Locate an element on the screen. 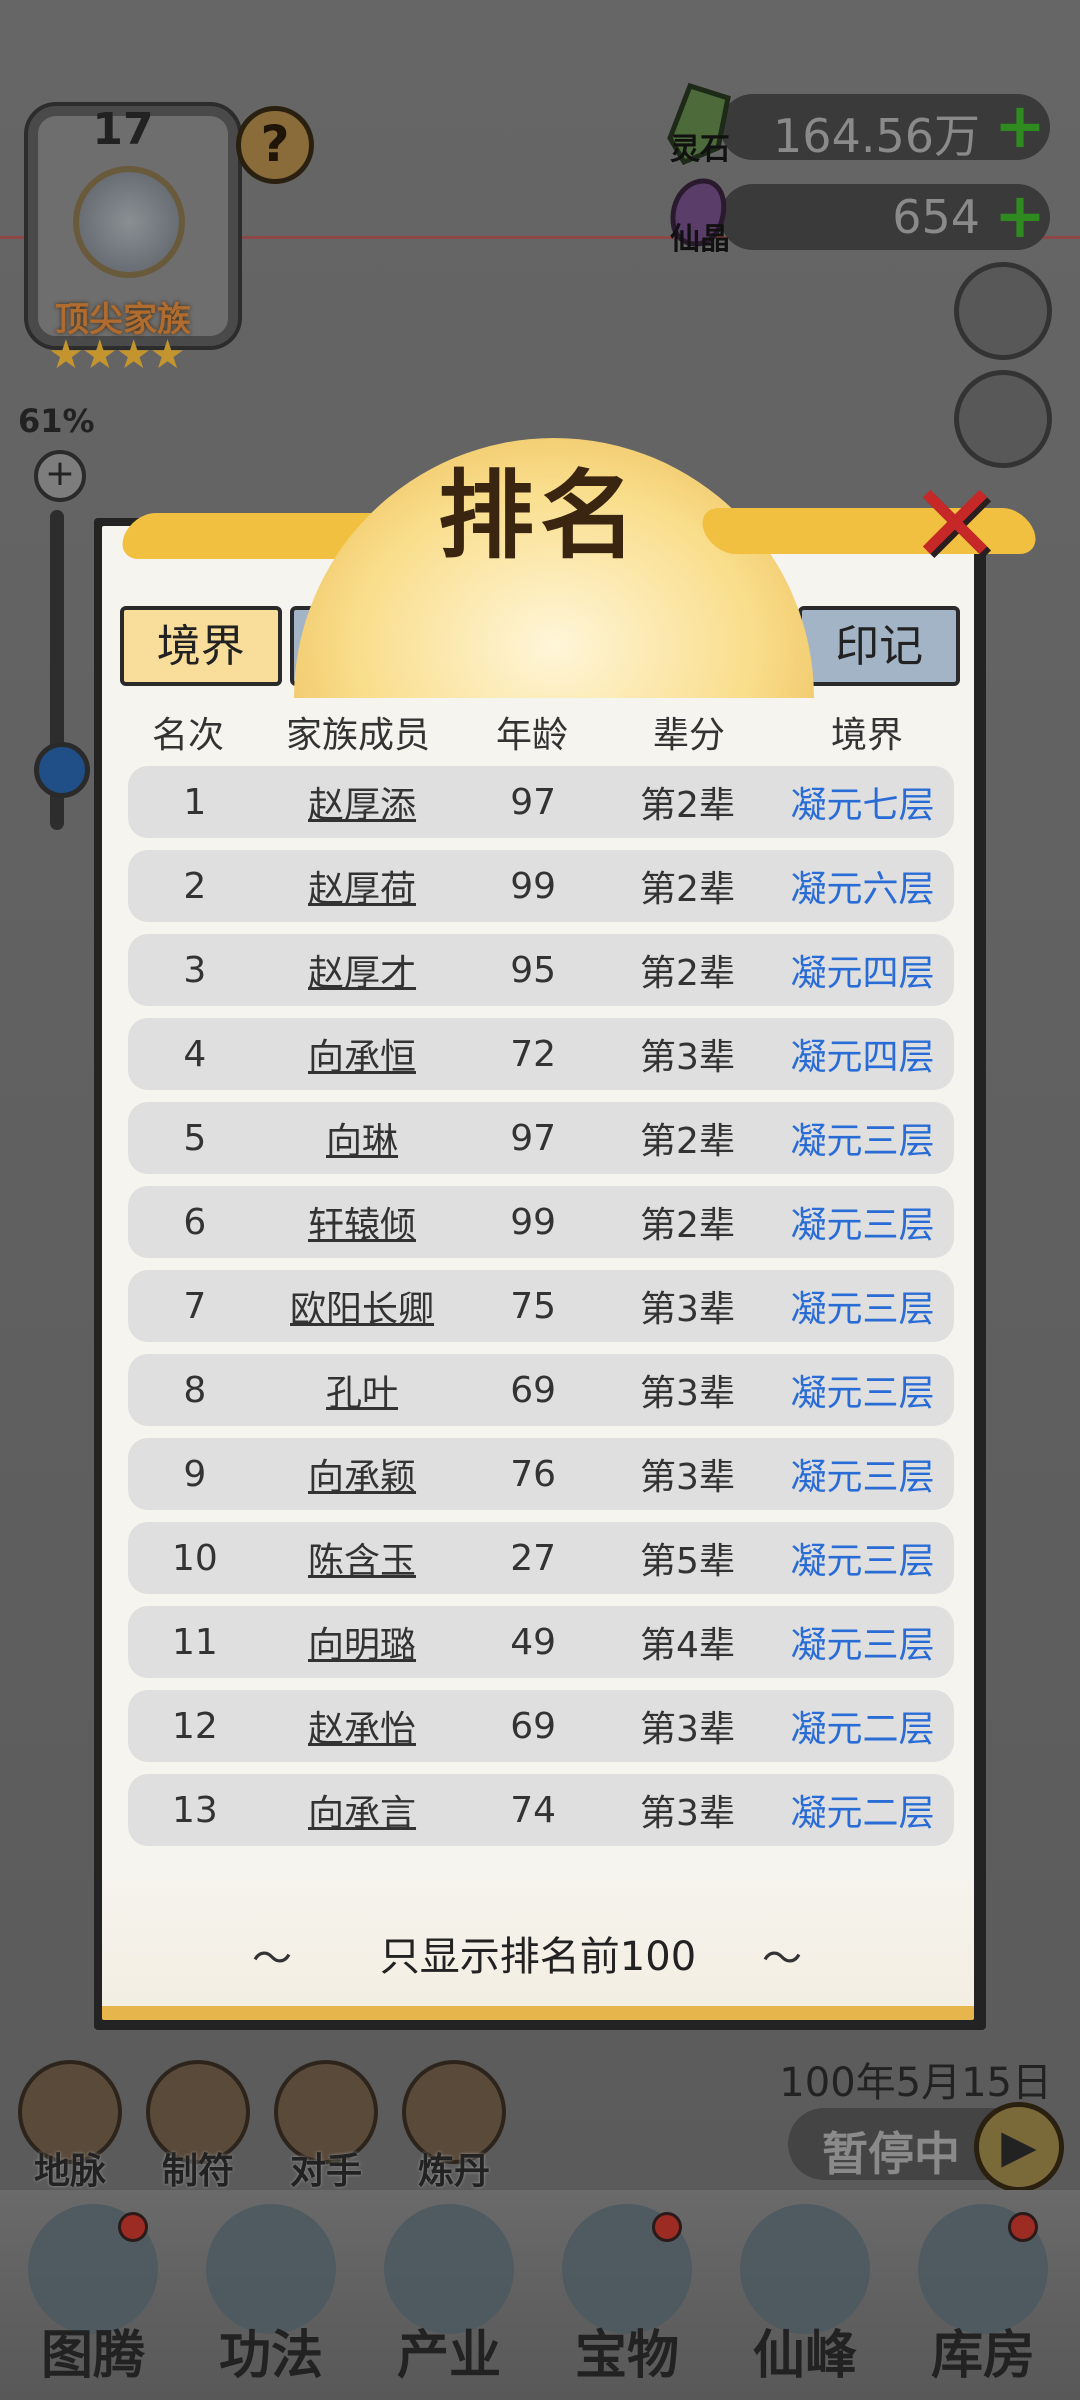 This screenshot has height=2400, width=1080. resource-immortal-crystal: 仙晶 654 + is located at coordinates (860, 217).